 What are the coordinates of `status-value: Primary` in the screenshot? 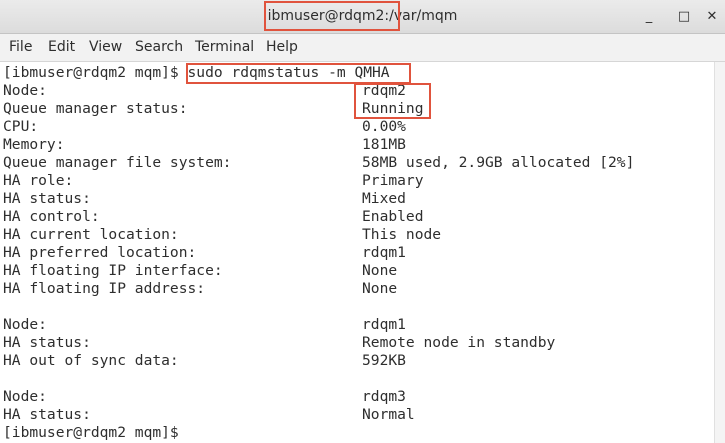 It's located at (393, 180).